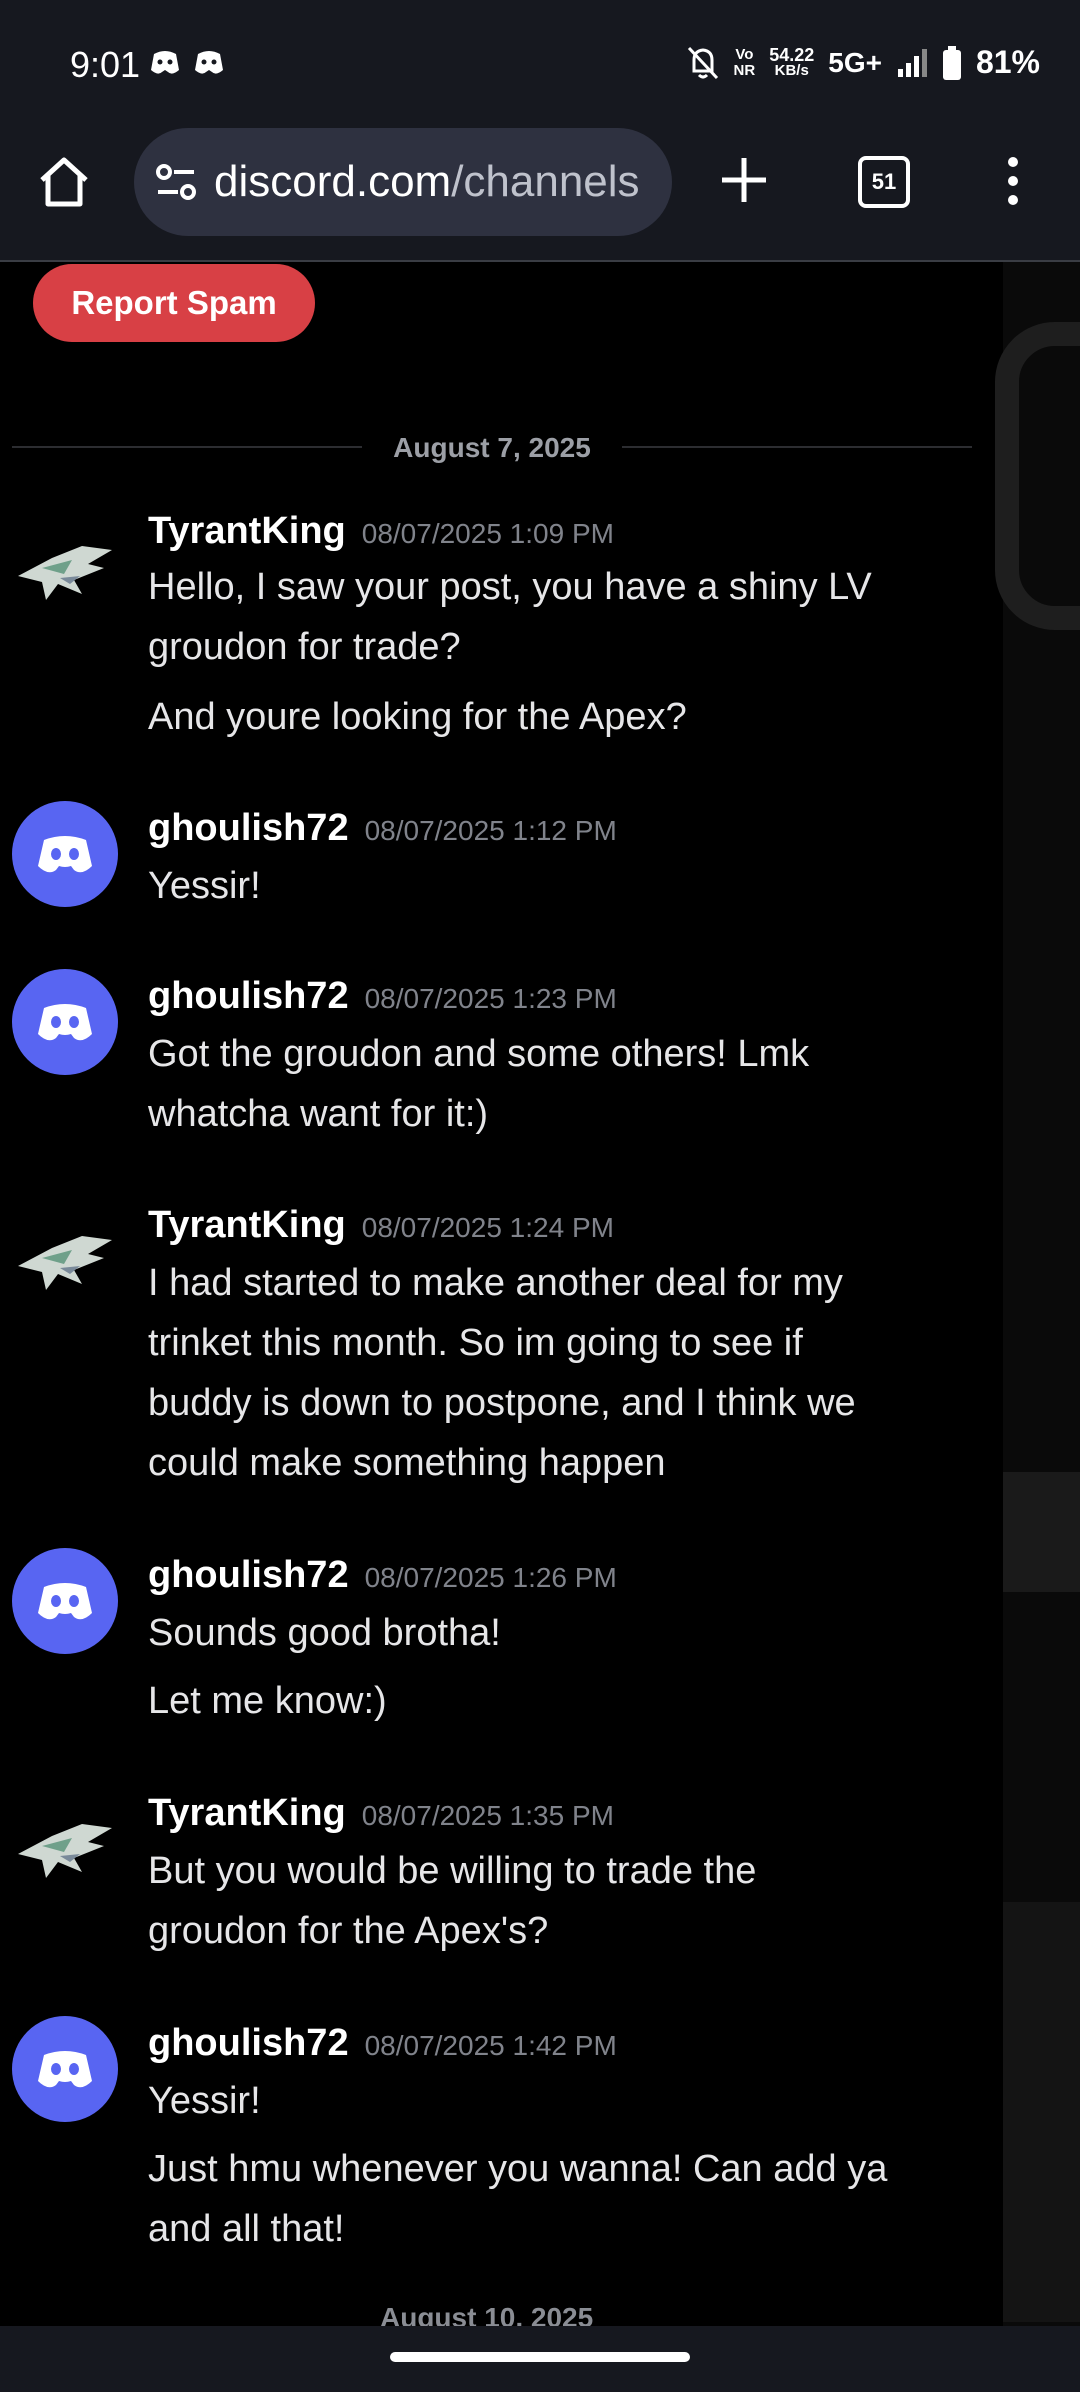 The width and height of the screenshot is (1080, 2392). Describe the element at coordinates (407, 1463) in the screenshot. I see `message-text: could make something happen` at that location.